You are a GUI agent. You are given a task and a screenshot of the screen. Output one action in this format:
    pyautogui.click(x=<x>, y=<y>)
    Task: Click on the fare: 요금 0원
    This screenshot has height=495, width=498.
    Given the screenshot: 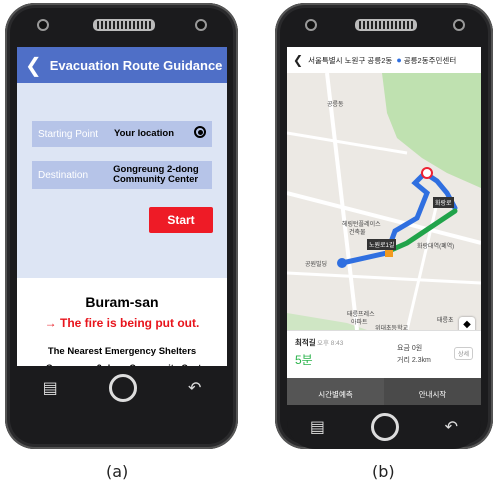 What is the action you would take?
    pyautogui.click(x=410, y=348)
    